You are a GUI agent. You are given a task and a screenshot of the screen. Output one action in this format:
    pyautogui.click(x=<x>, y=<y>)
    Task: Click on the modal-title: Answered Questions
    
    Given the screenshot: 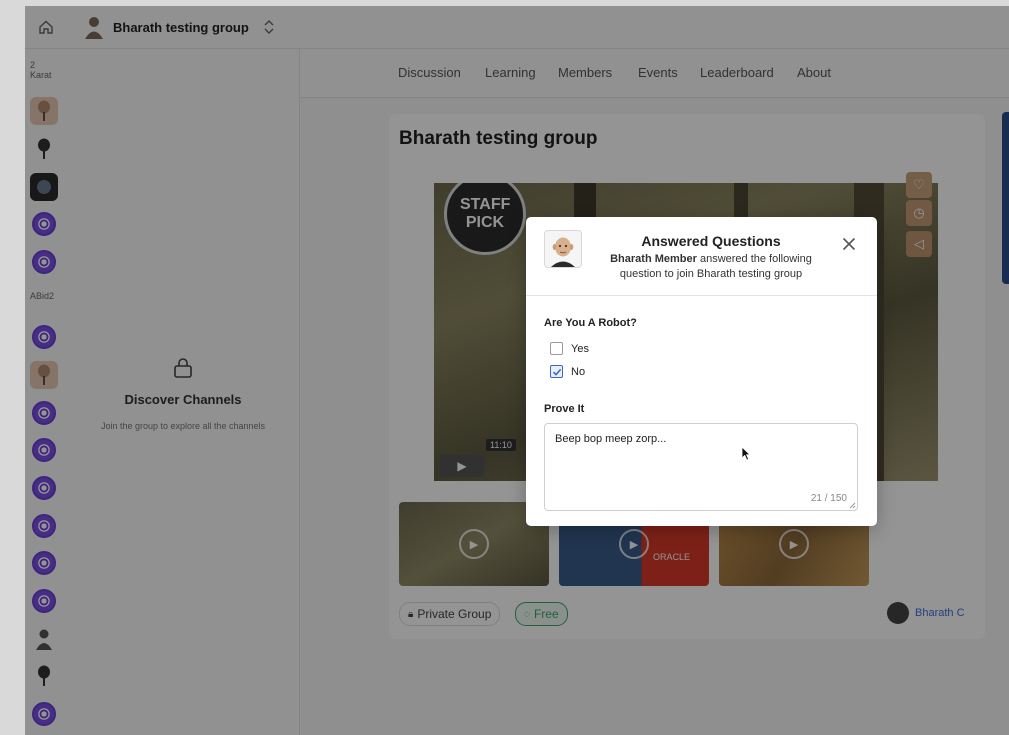 What is the action you would take?
    pyautogui.click(x=711, y=241)
    